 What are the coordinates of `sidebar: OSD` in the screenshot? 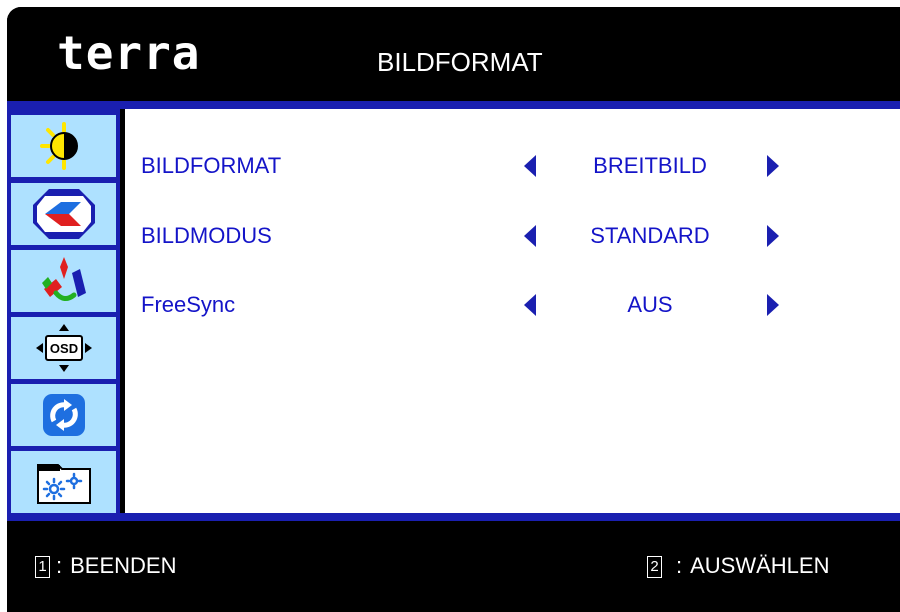 It's located at (63, 311).